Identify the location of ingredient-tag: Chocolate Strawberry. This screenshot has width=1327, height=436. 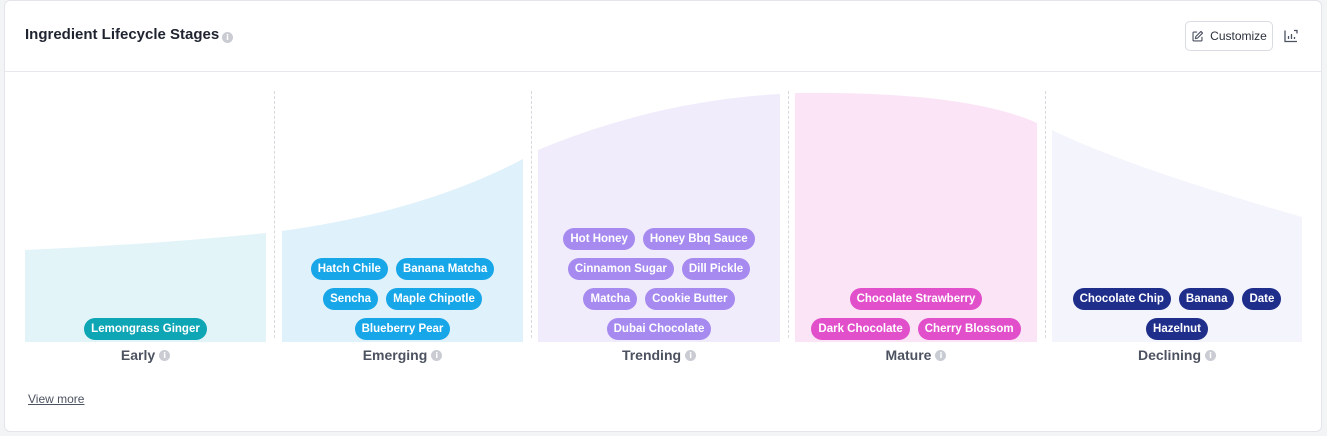
(916, 299).